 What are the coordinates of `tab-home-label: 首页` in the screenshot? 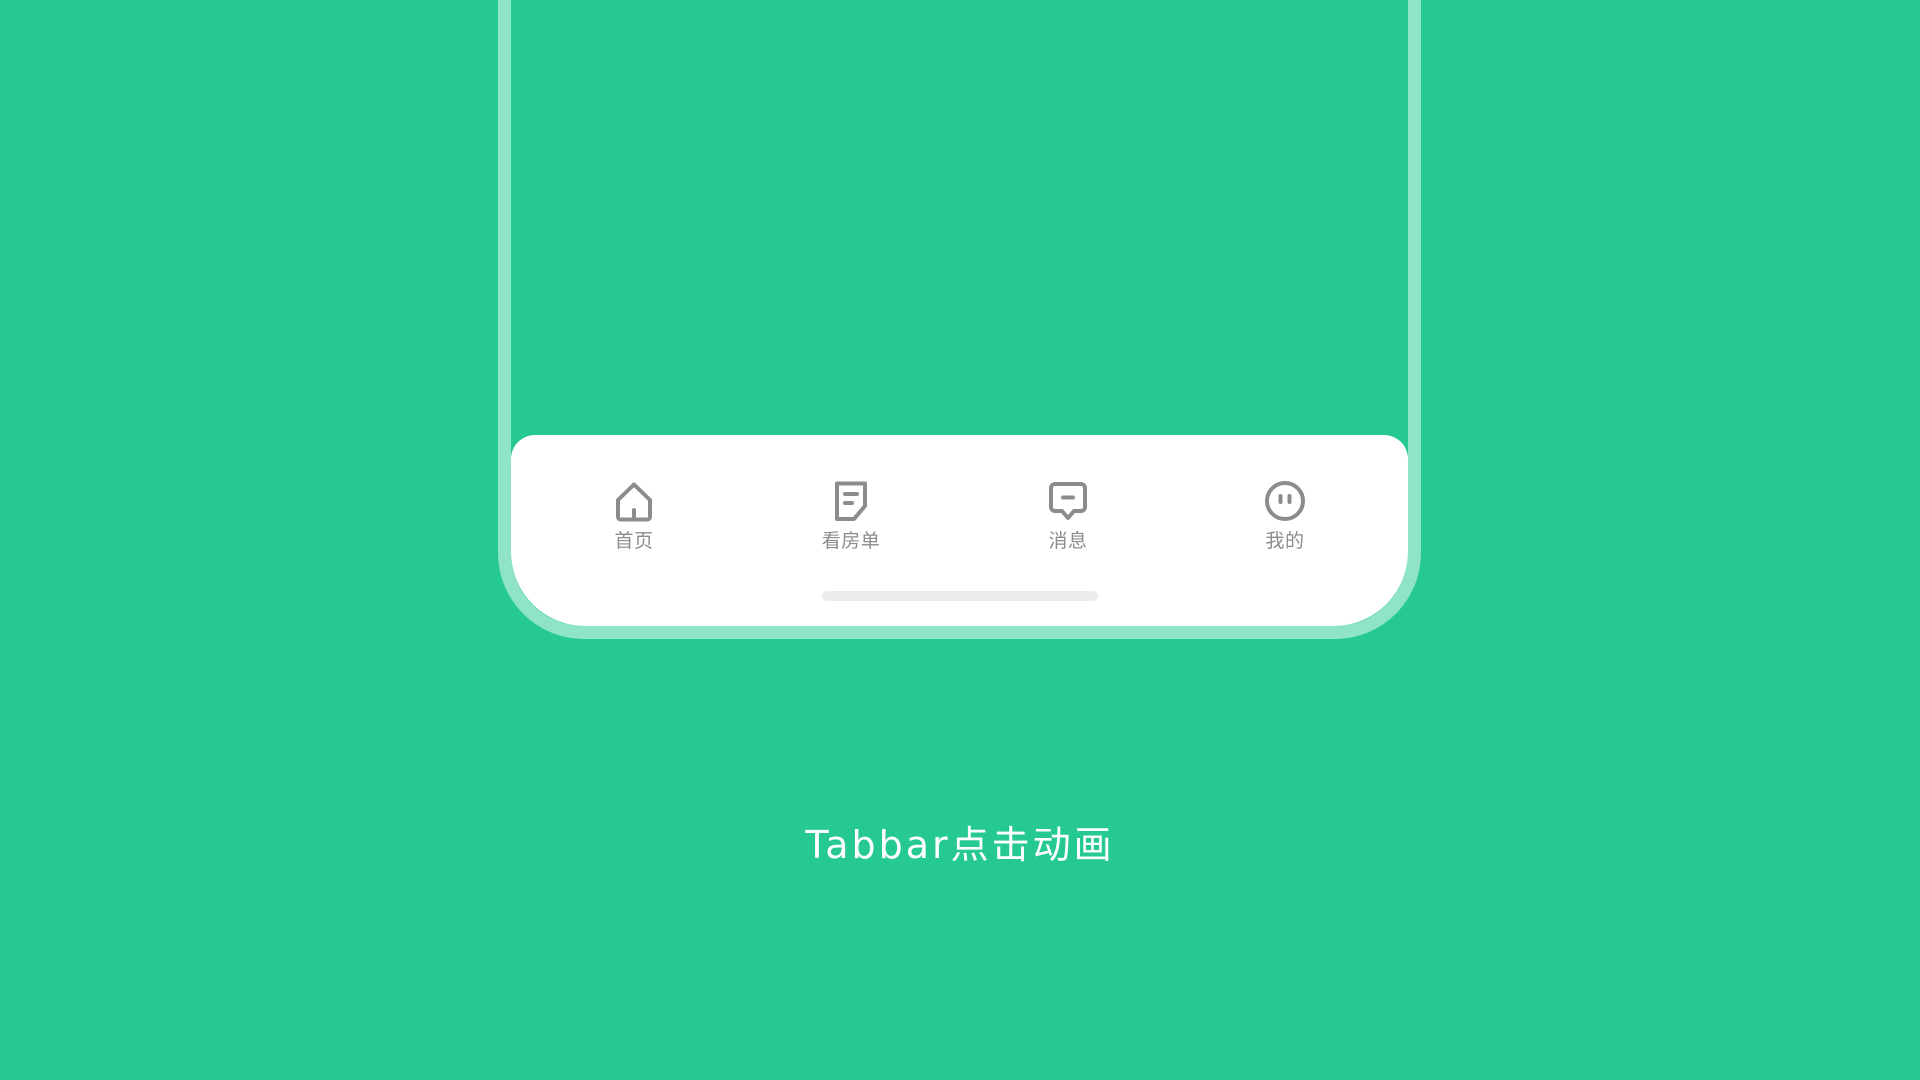 It's located at (634, 541).